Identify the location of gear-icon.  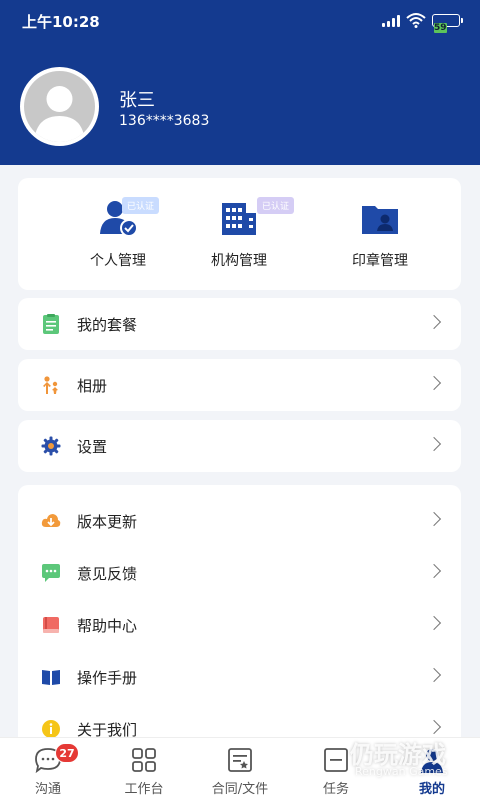
(51, 446).